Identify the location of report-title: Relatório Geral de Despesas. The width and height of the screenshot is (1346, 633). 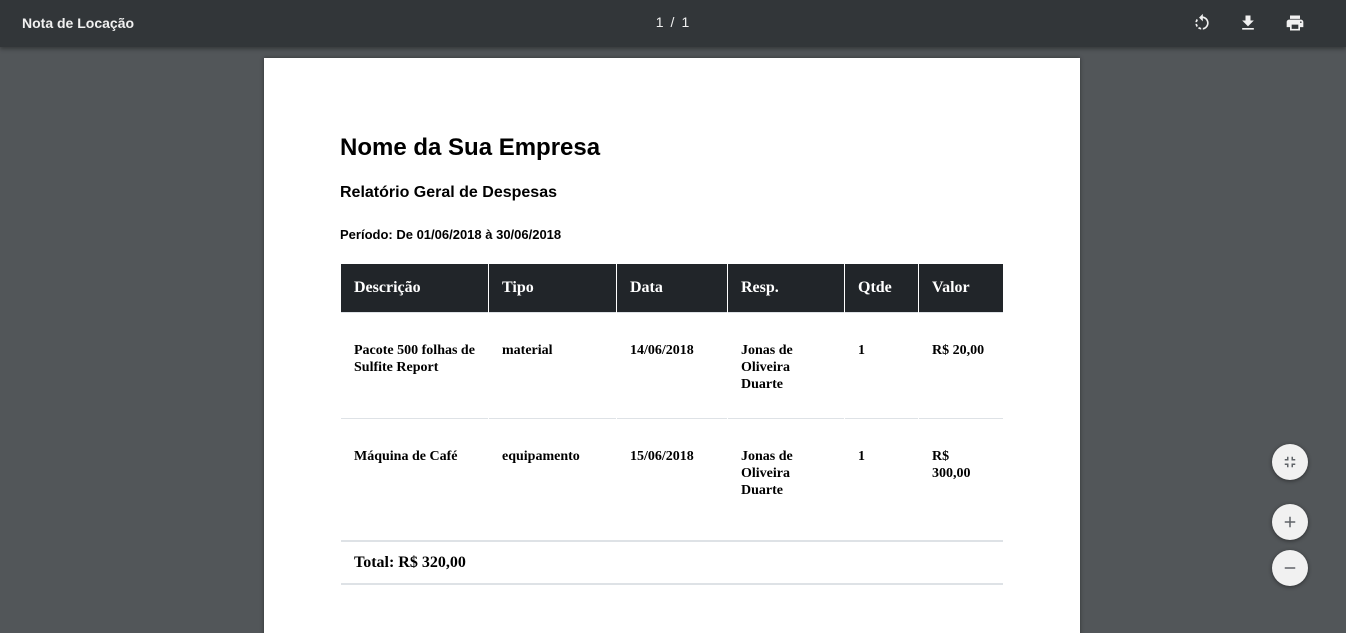
(448, 192).